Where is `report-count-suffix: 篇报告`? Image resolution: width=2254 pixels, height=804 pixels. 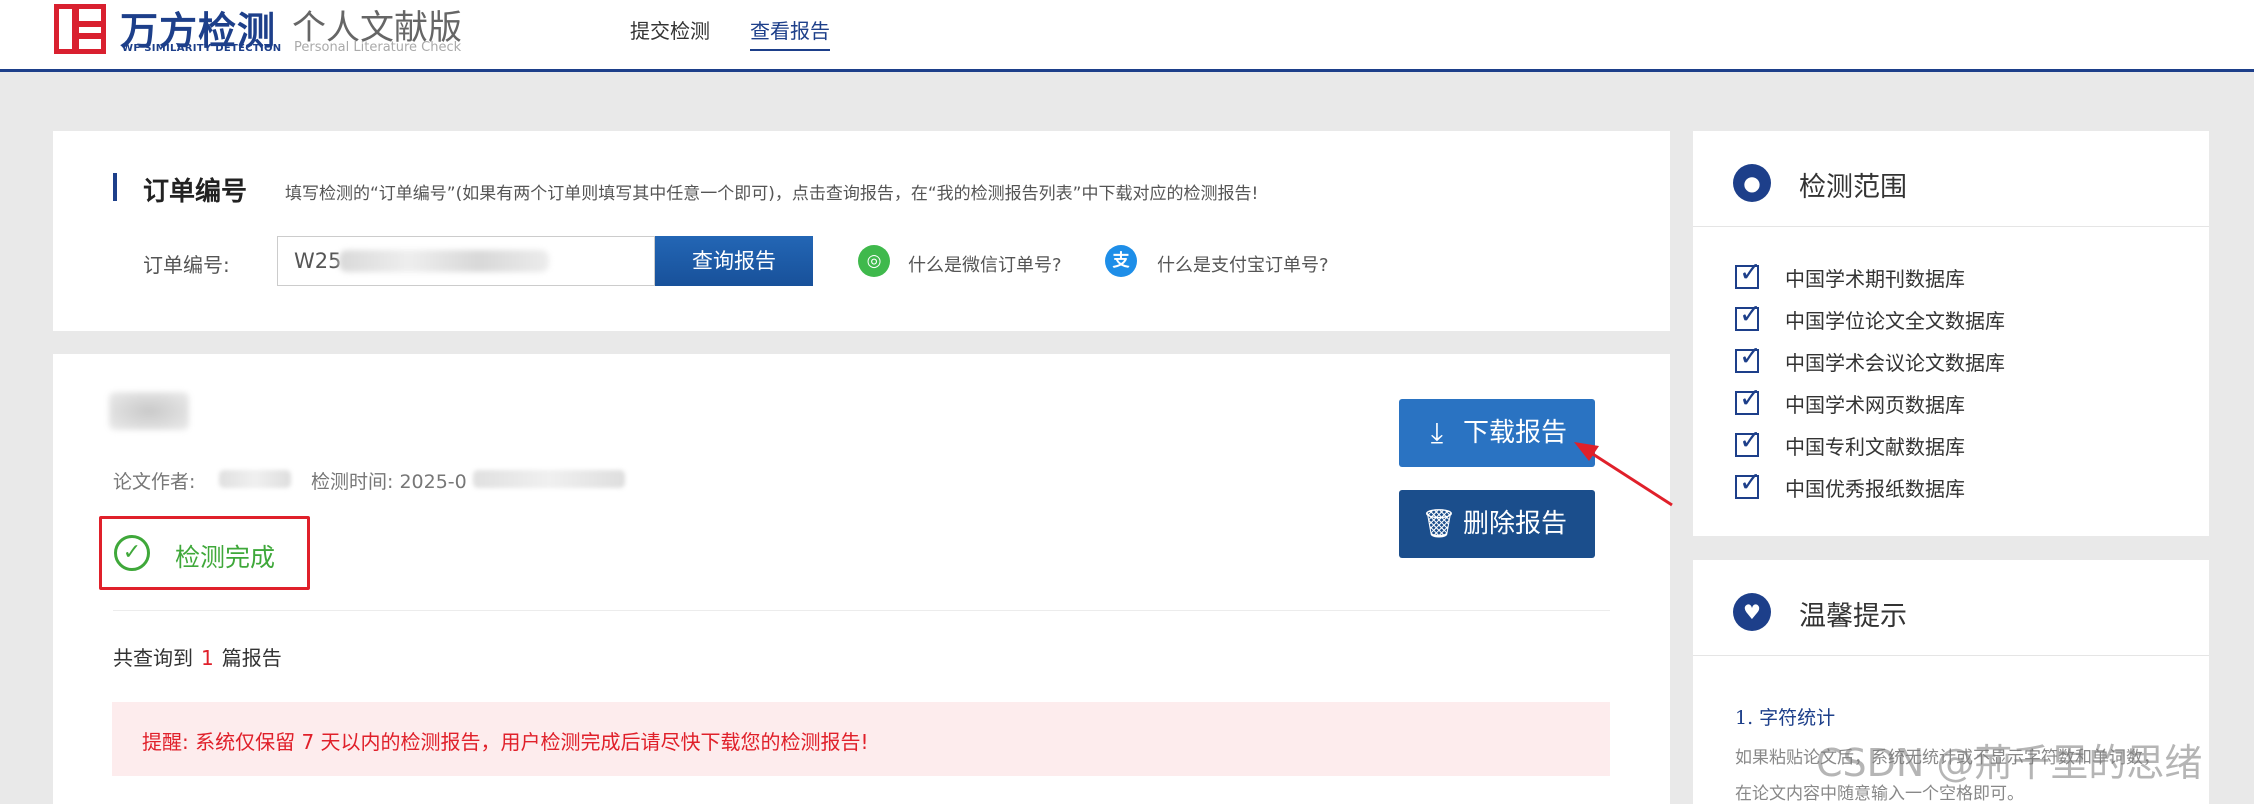
report-count-suffix: 篇报告 is located at coordinates (251, 658).